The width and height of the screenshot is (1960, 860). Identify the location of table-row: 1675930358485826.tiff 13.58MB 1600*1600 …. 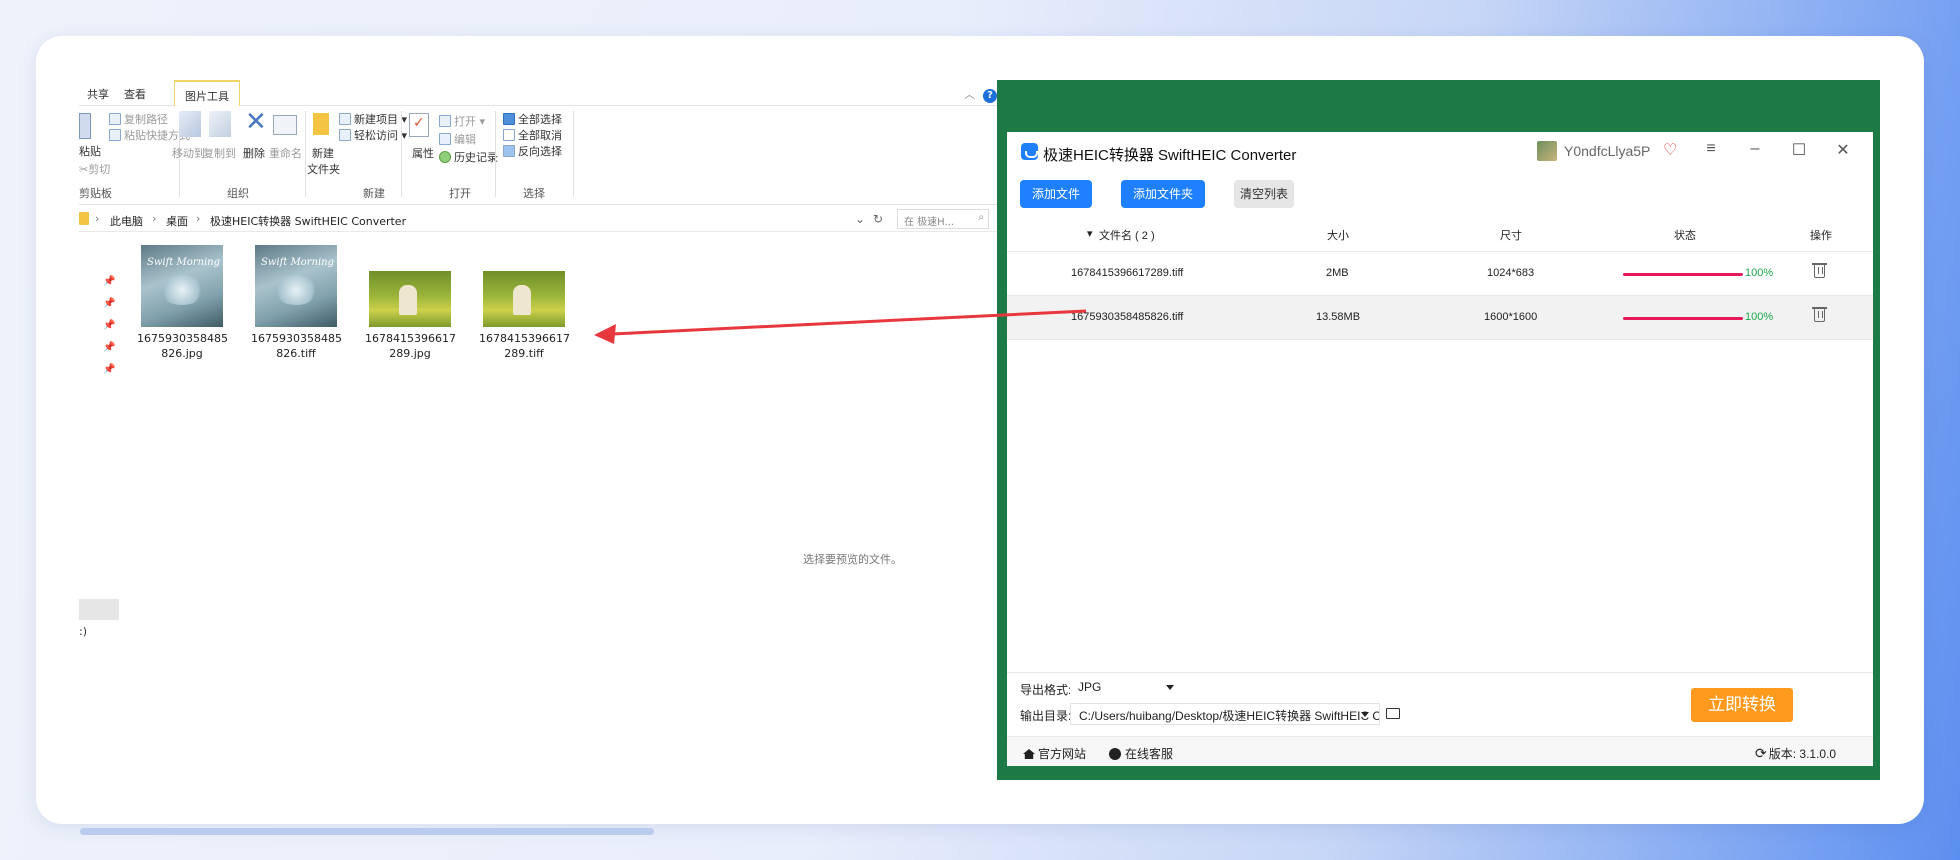
(1440, 318).